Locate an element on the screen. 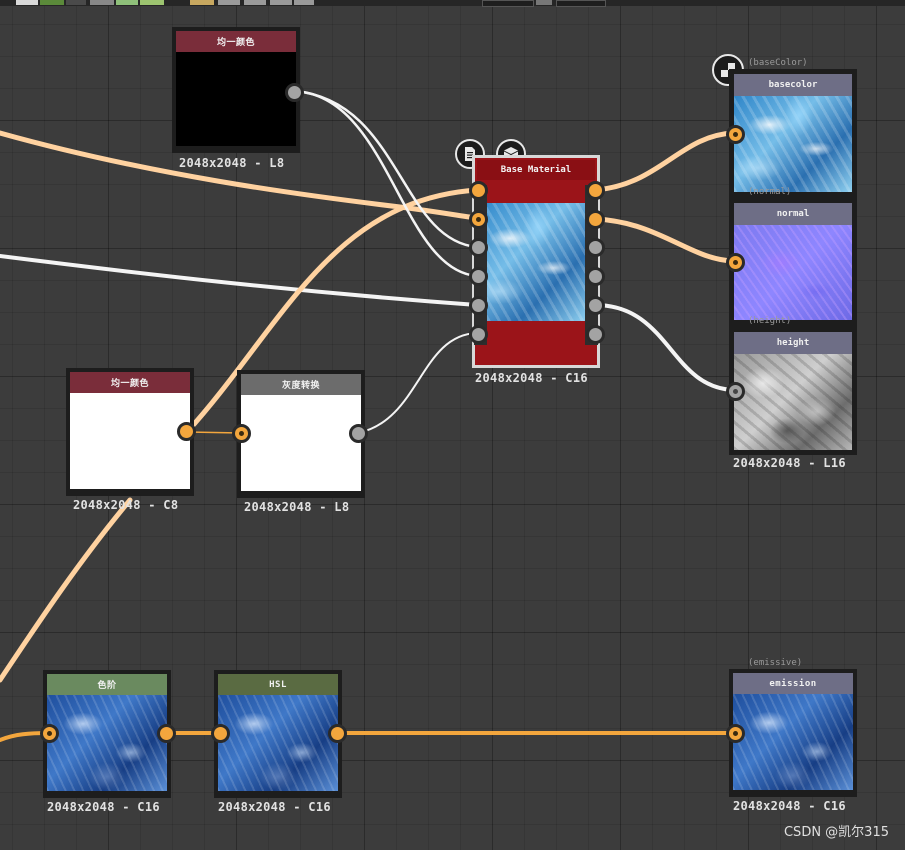 This screenshot has height=850, width=905. node-title: emission is located at coordinates (793, 683).